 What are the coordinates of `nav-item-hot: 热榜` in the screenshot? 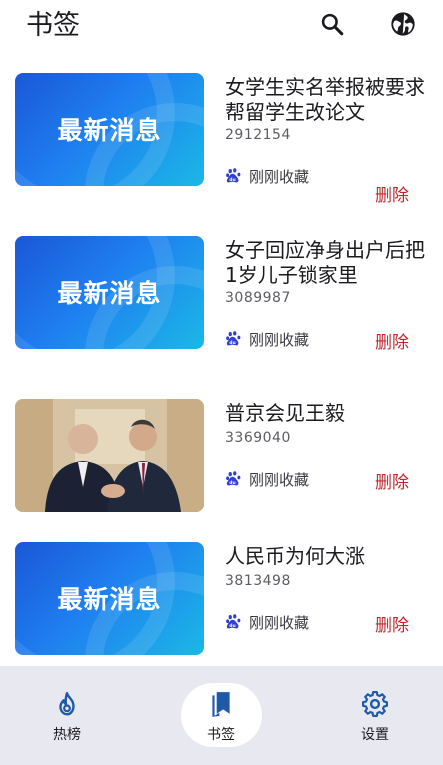 It's located at (67, 715).